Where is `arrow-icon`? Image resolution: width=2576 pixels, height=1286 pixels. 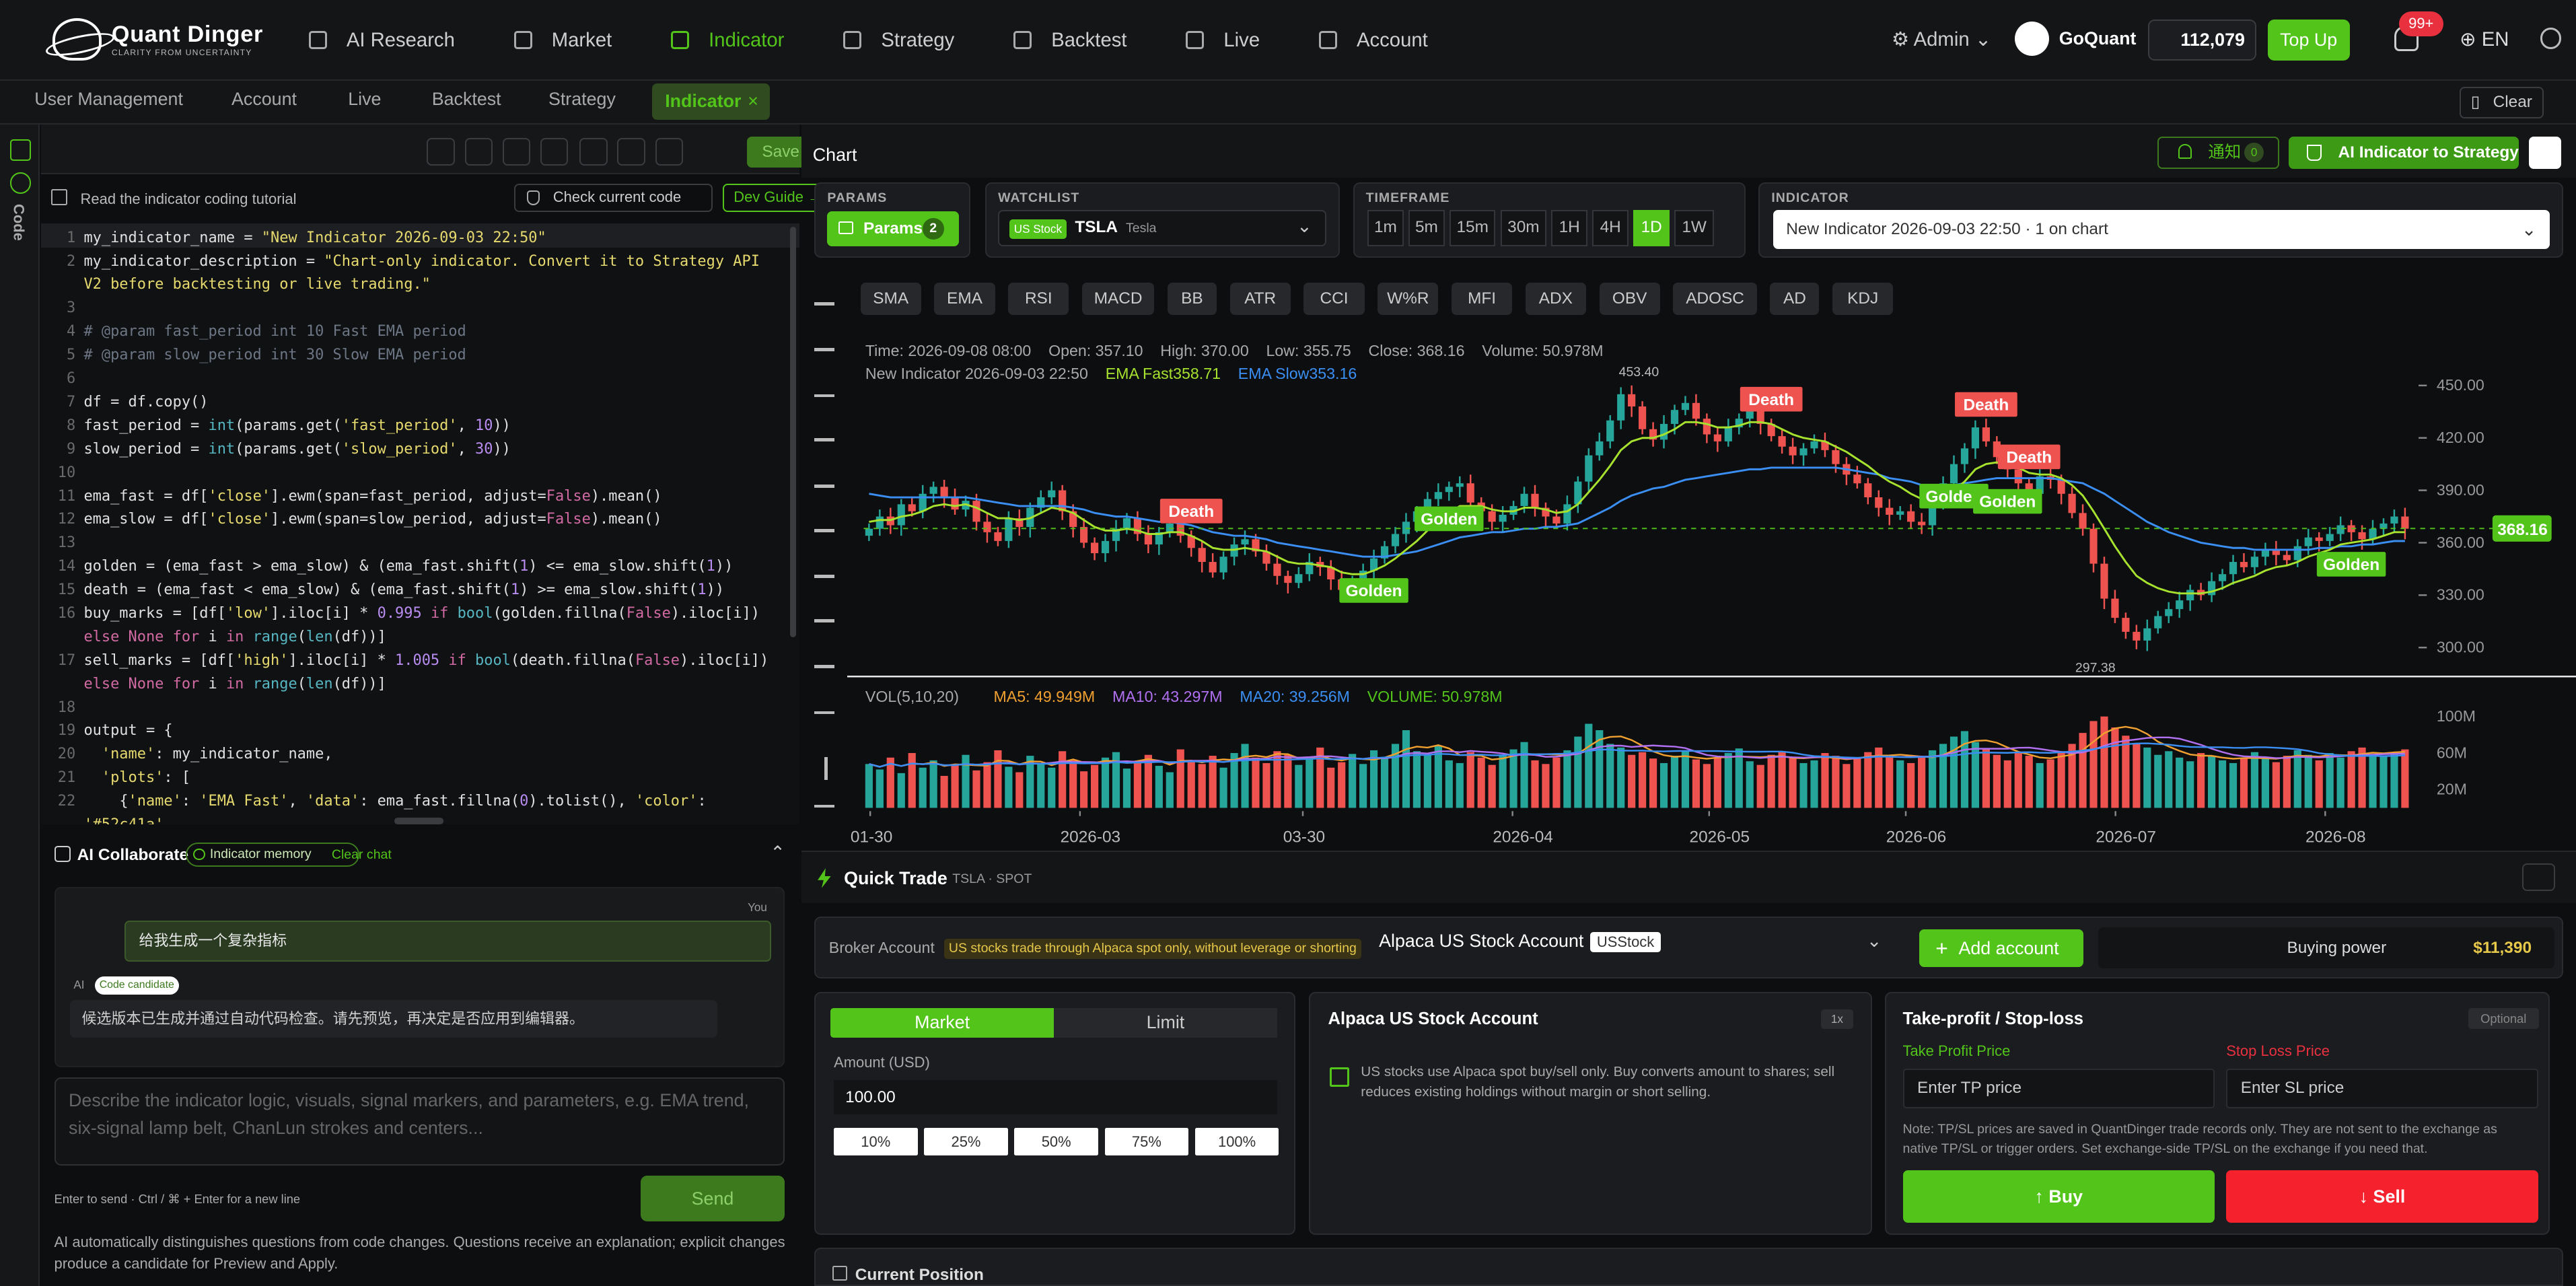
arrow-icon is located at coordinates (824, 486).